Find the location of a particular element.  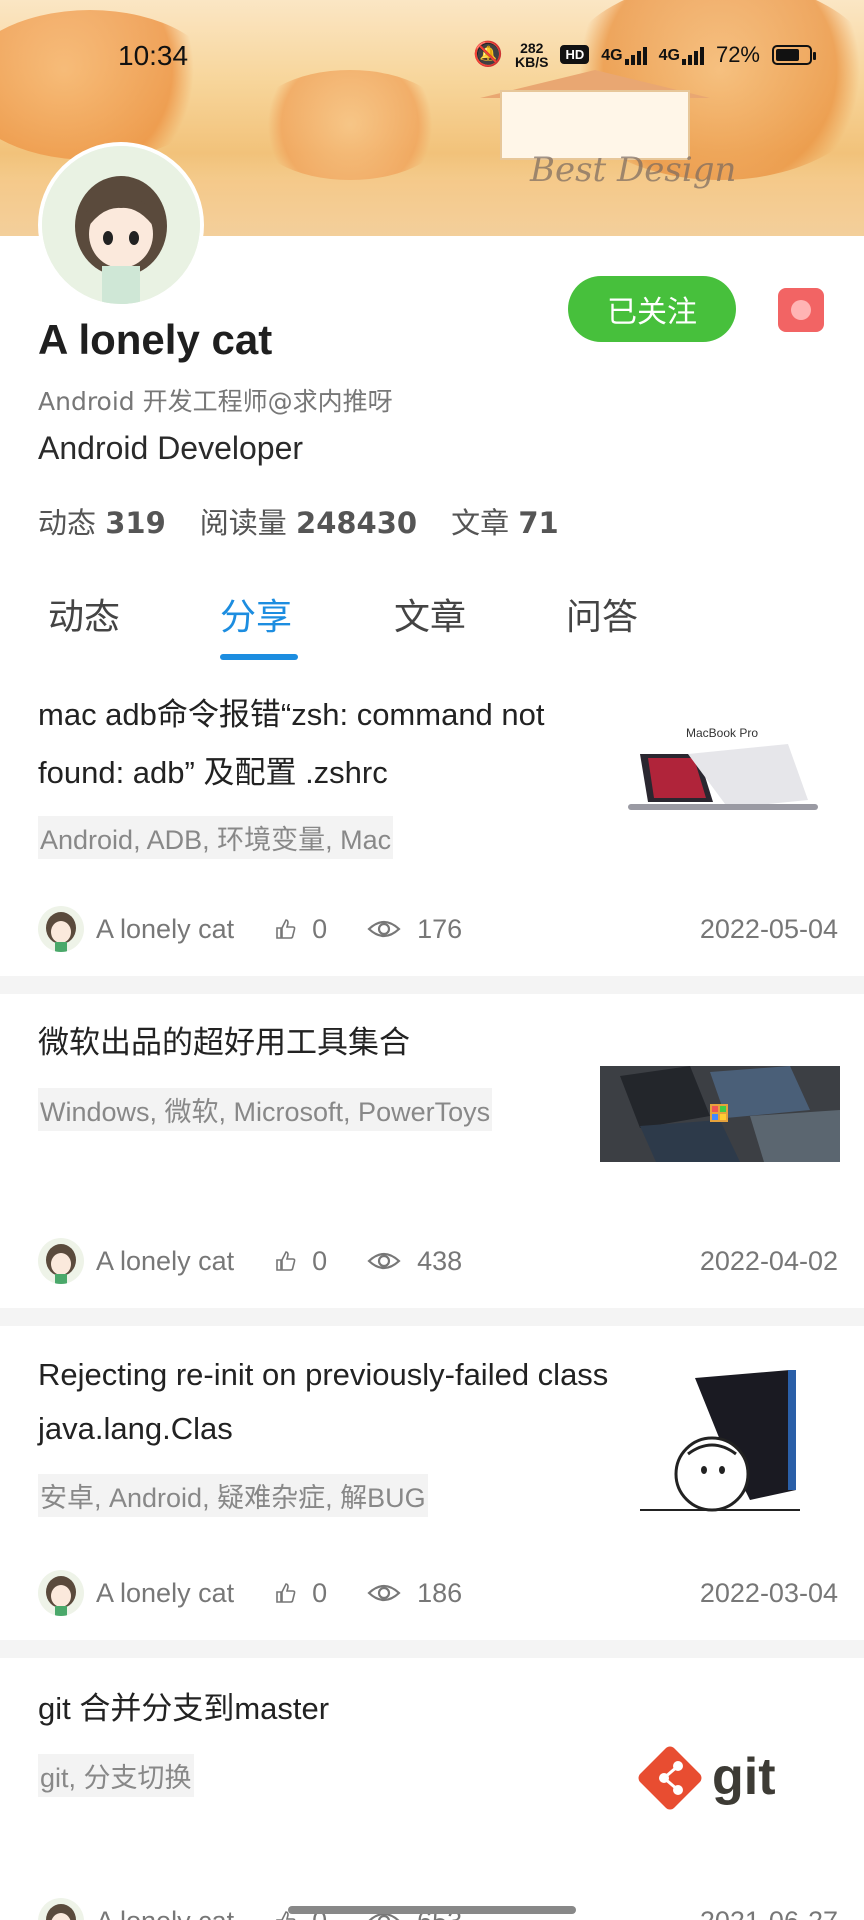

article-tags: Android, ADB, 环境变量, Mac is located at coordinates (216, 837).